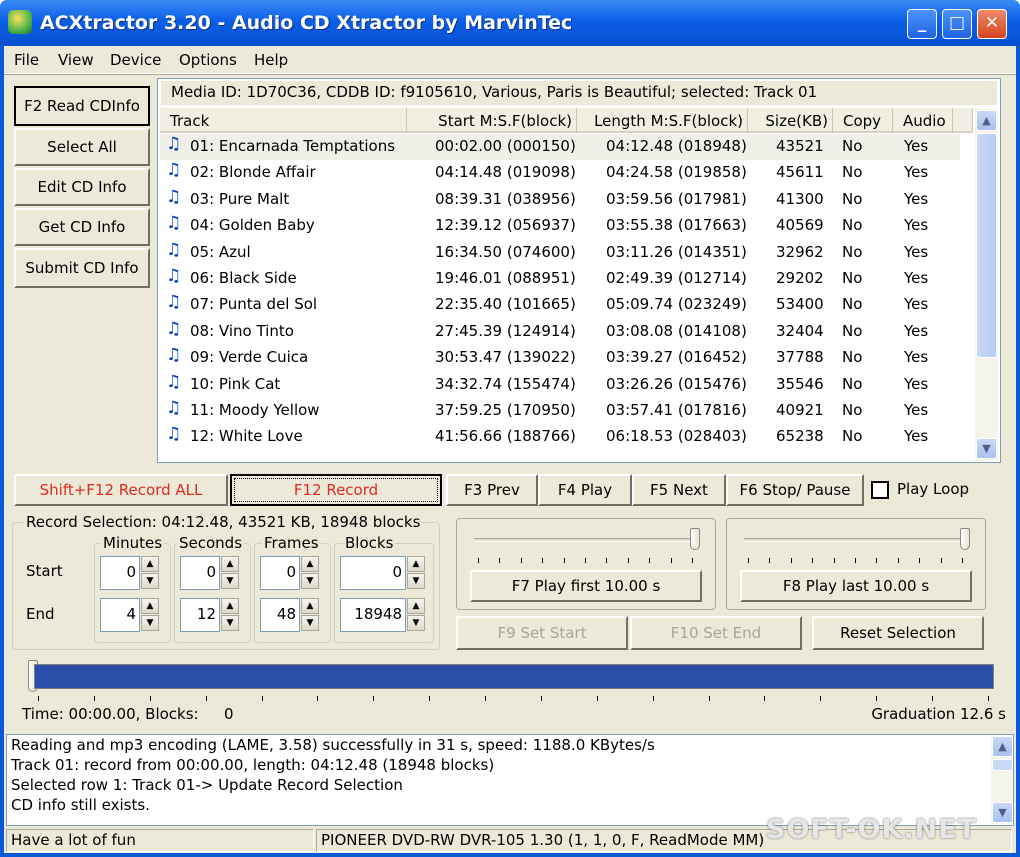 Image resolution: width=1020 pixels, height=857 pixels. What do you see at coordinates (965, 539) in the screenshot?
I see `play-last-slider-thumb` at bounding box center [965, 539].